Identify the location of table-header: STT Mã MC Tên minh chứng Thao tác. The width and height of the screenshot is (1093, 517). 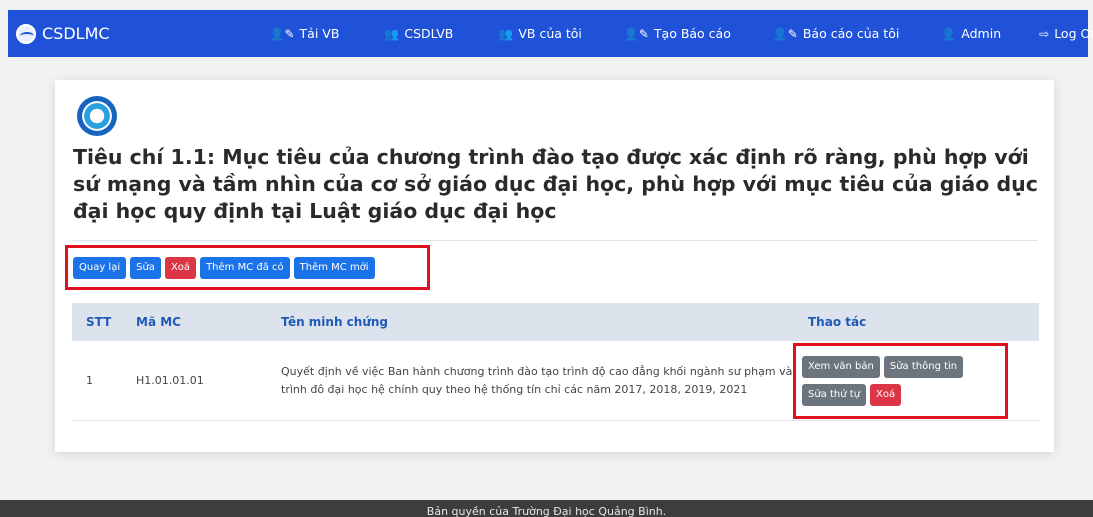
(555, 322).